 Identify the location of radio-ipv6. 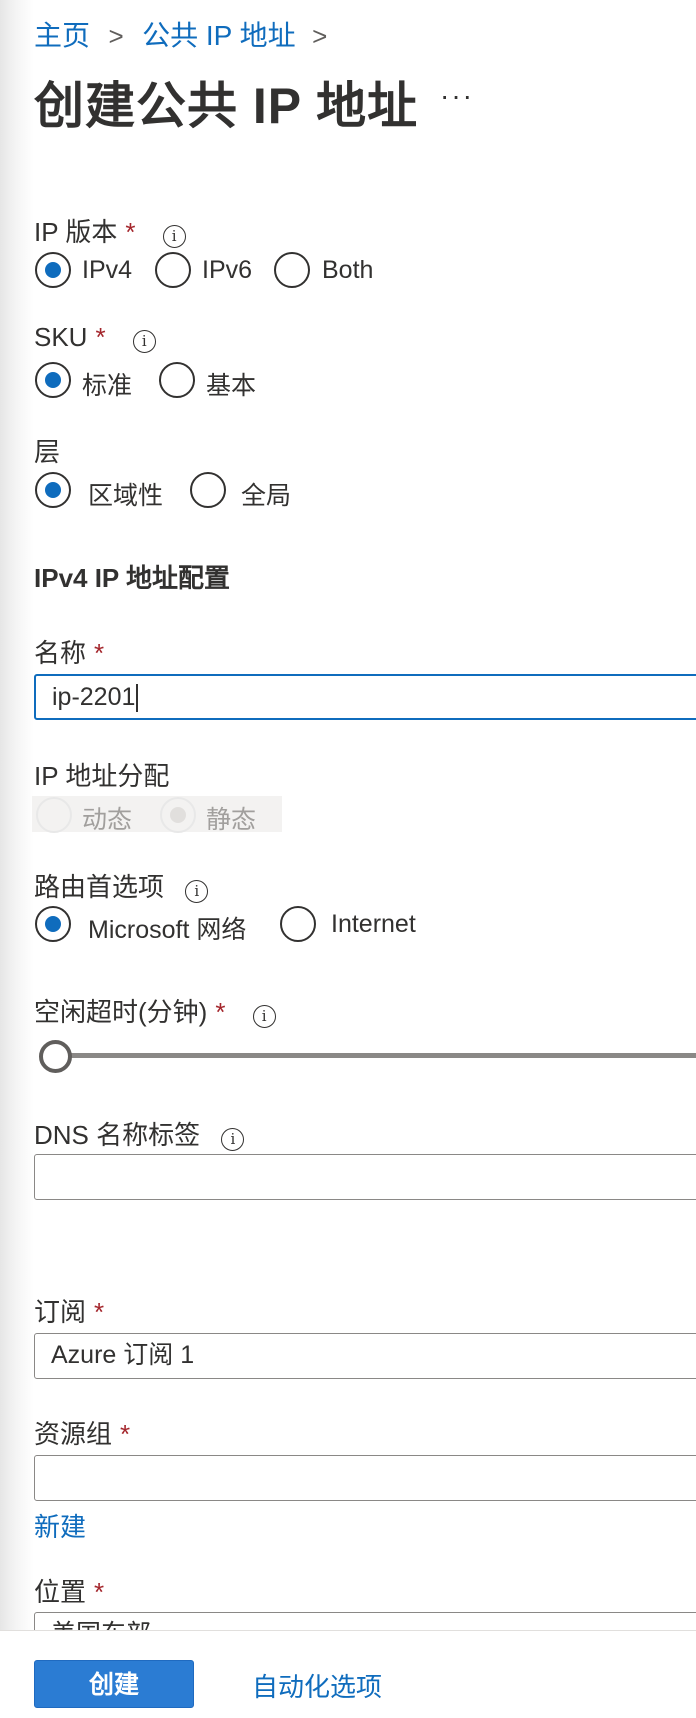
(173, 270).